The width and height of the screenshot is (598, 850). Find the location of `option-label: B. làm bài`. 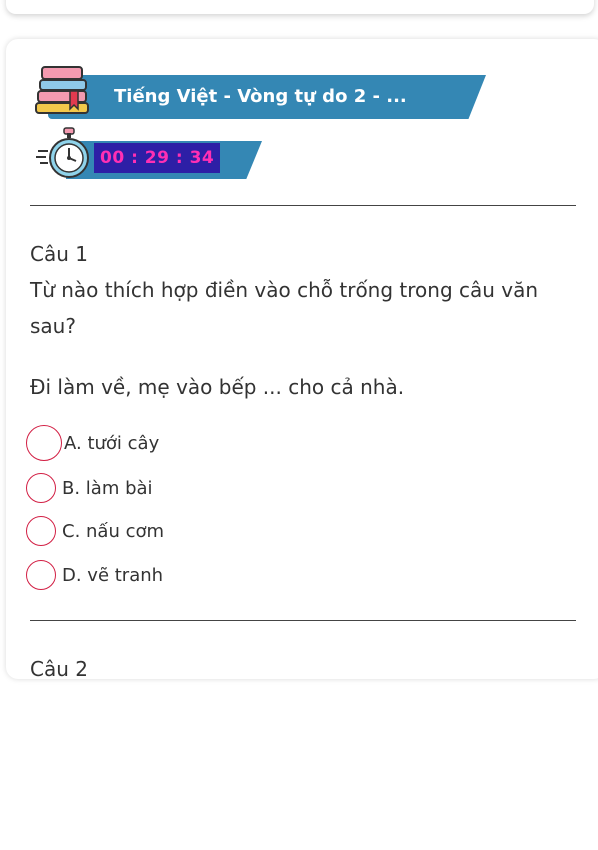

option-label: B. làm bài is located at coordinates (107, 488).